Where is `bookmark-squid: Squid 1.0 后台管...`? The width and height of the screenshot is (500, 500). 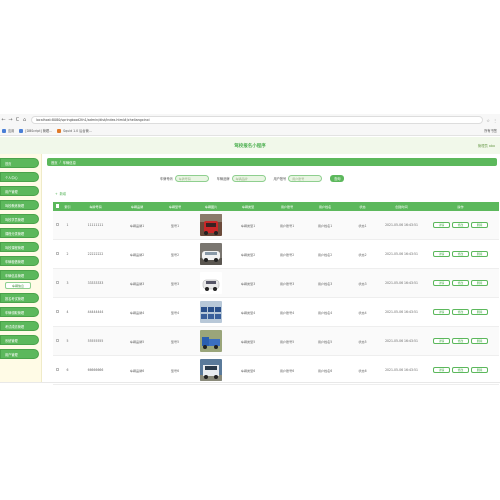 bookmark-squid: Squid 1.0 后台管... is located at coordinates (74, 130).